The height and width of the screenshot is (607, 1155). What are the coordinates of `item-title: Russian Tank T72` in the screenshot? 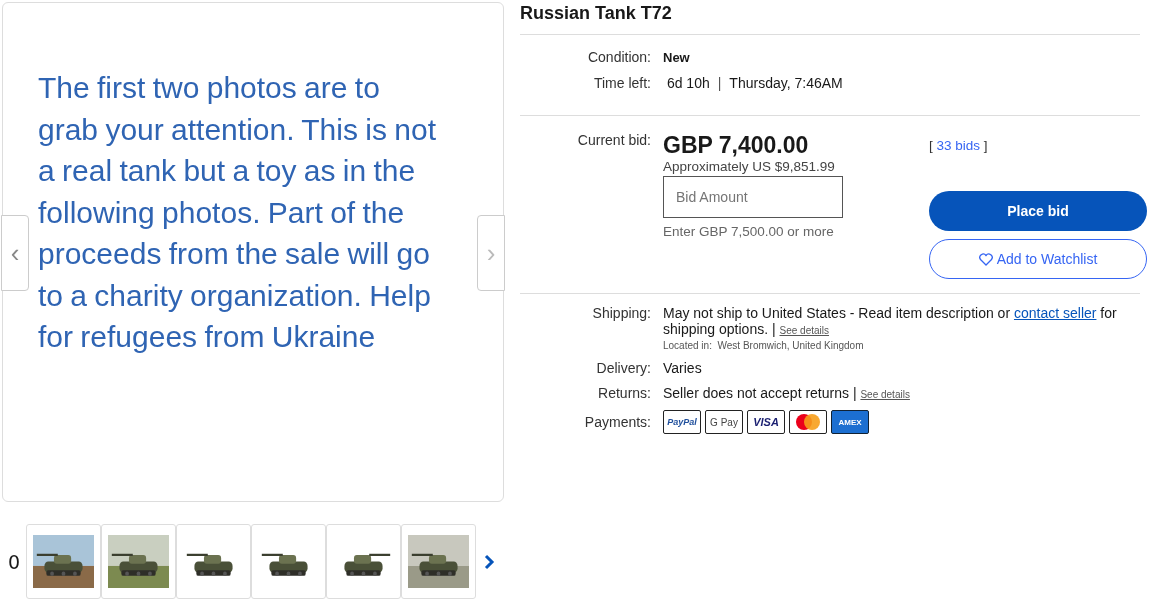 It's located at (596, 13).